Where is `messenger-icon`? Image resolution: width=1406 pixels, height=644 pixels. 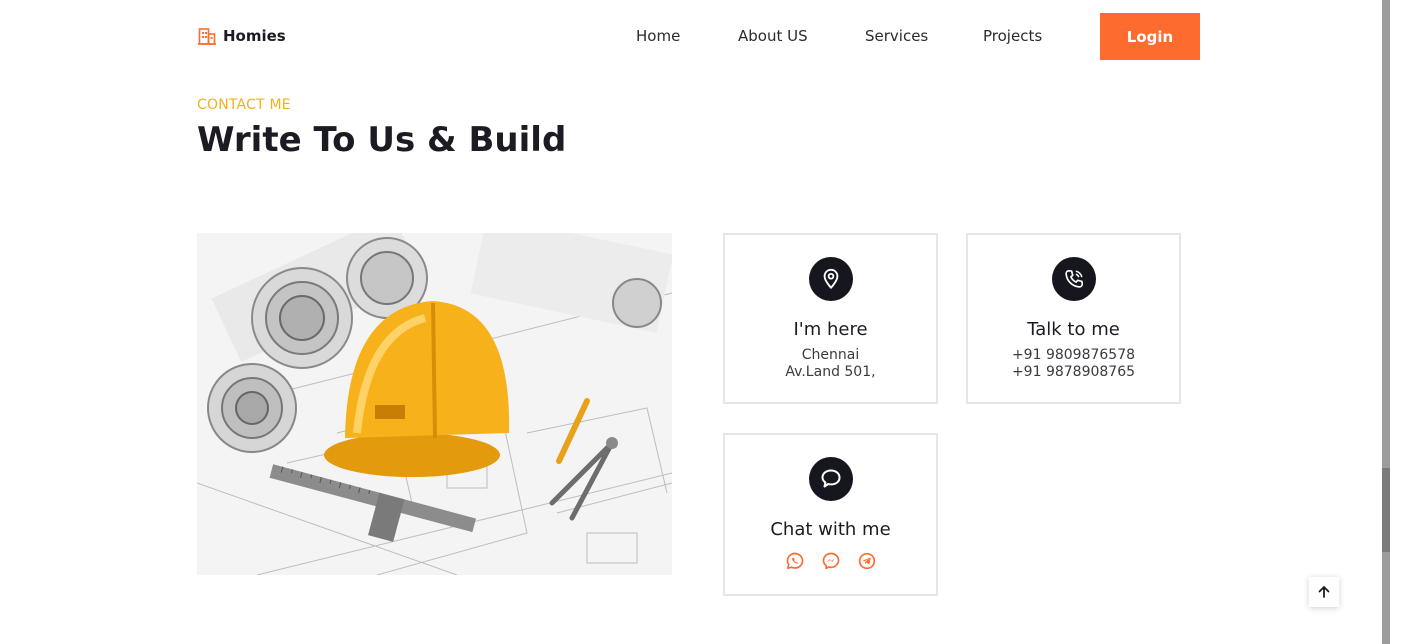 messenger-icon is located at coordinates (831, 561).